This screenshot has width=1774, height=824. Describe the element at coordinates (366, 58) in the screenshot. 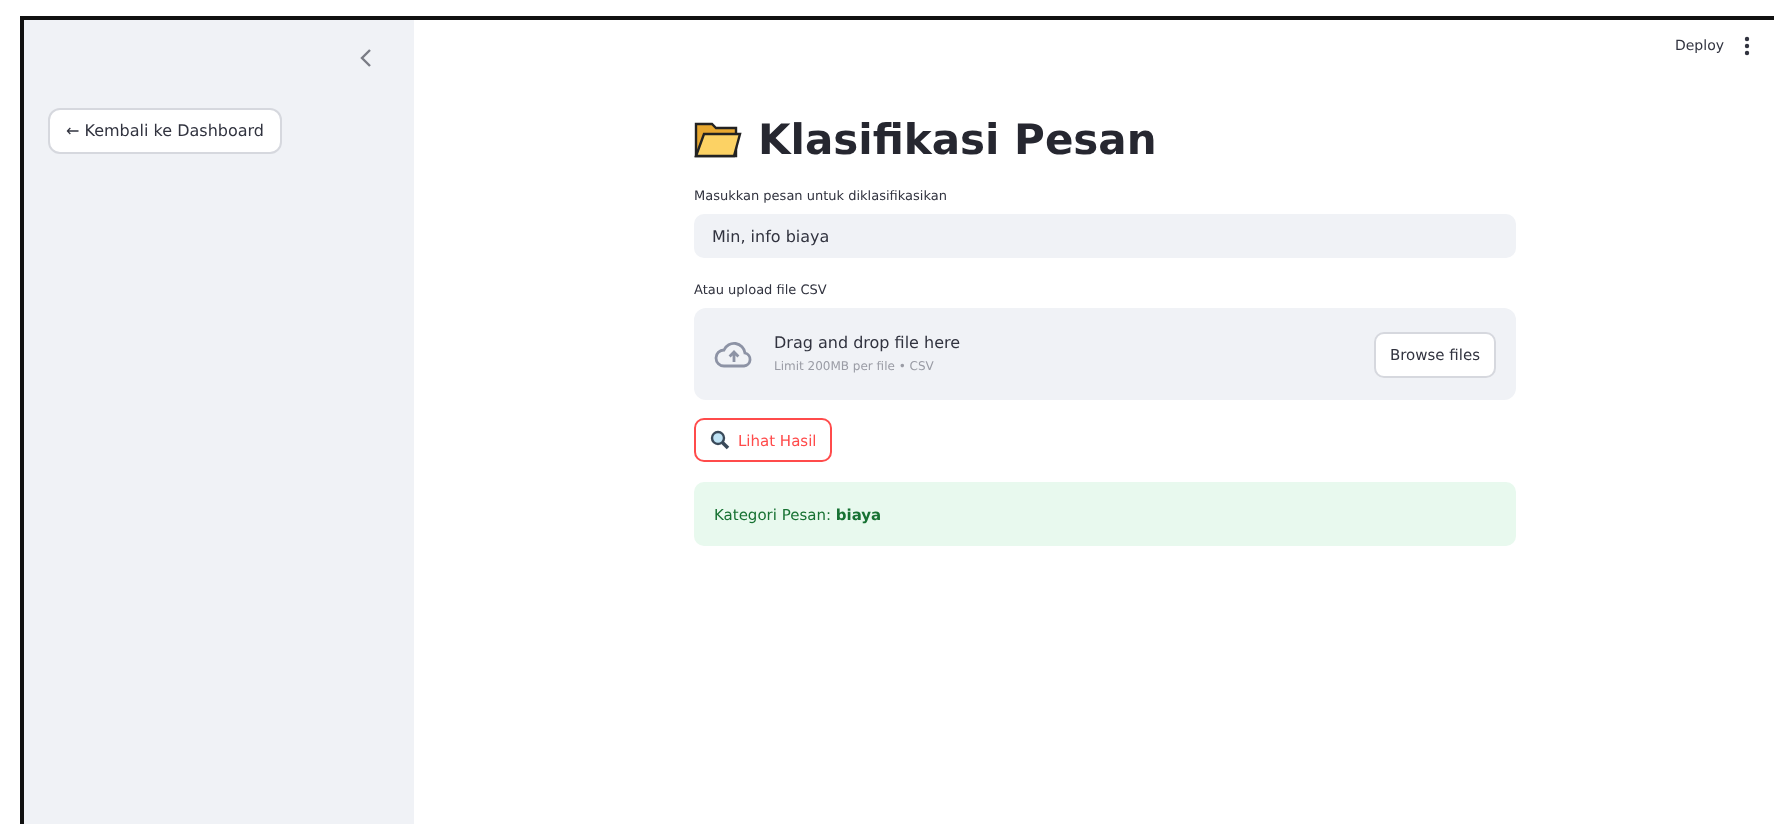

I see `collapse-icon` at that location.